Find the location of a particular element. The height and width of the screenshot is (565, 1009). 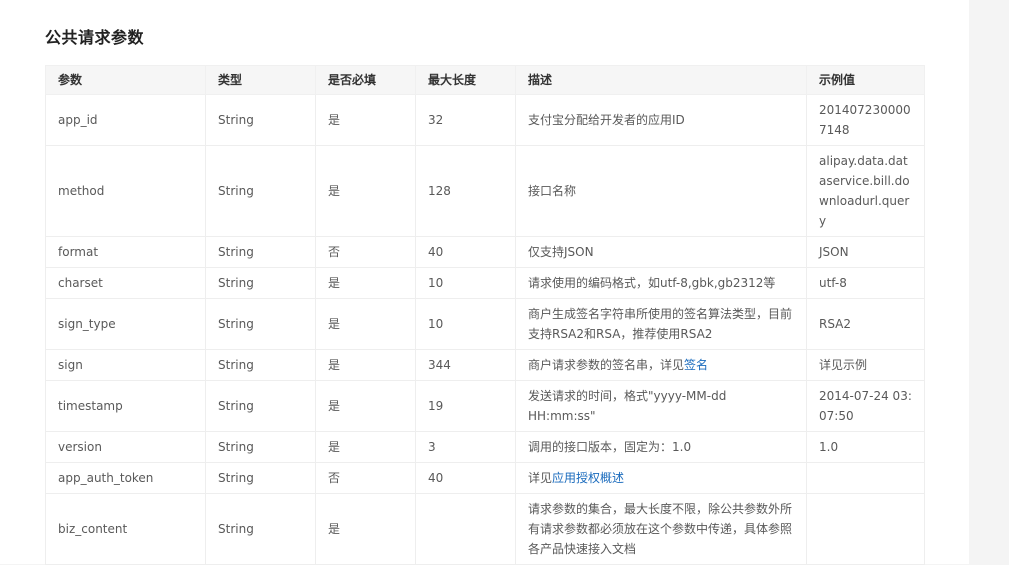

table-row: sign String 是 344 商户请求参数的签名串，详见签名 详见示例 is located at coordinates (485, 365).